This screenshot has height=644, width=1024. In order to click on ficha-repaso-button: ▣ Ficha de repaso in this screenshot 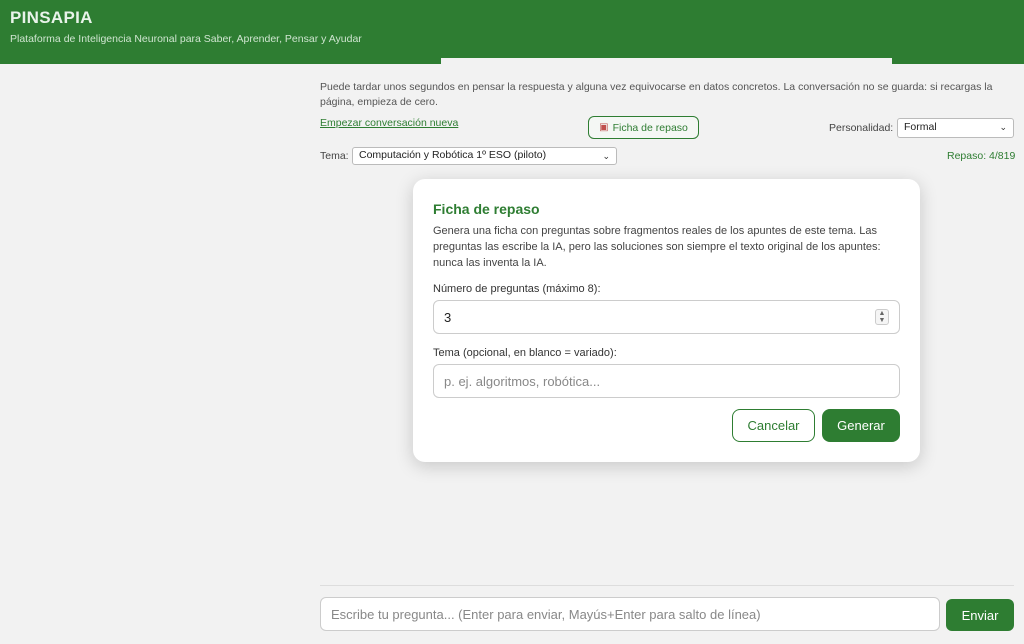, I will do `click(643, 127)`.